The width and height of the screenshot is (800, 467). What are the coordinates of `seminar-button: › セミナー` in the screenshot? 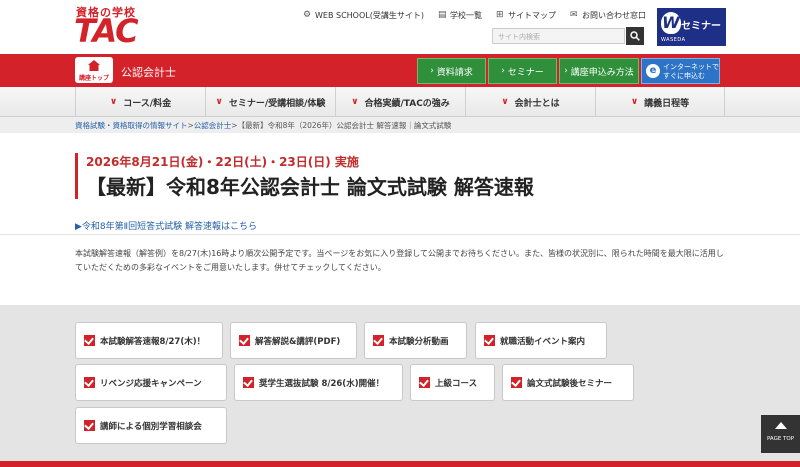 It's located at (522, 71).